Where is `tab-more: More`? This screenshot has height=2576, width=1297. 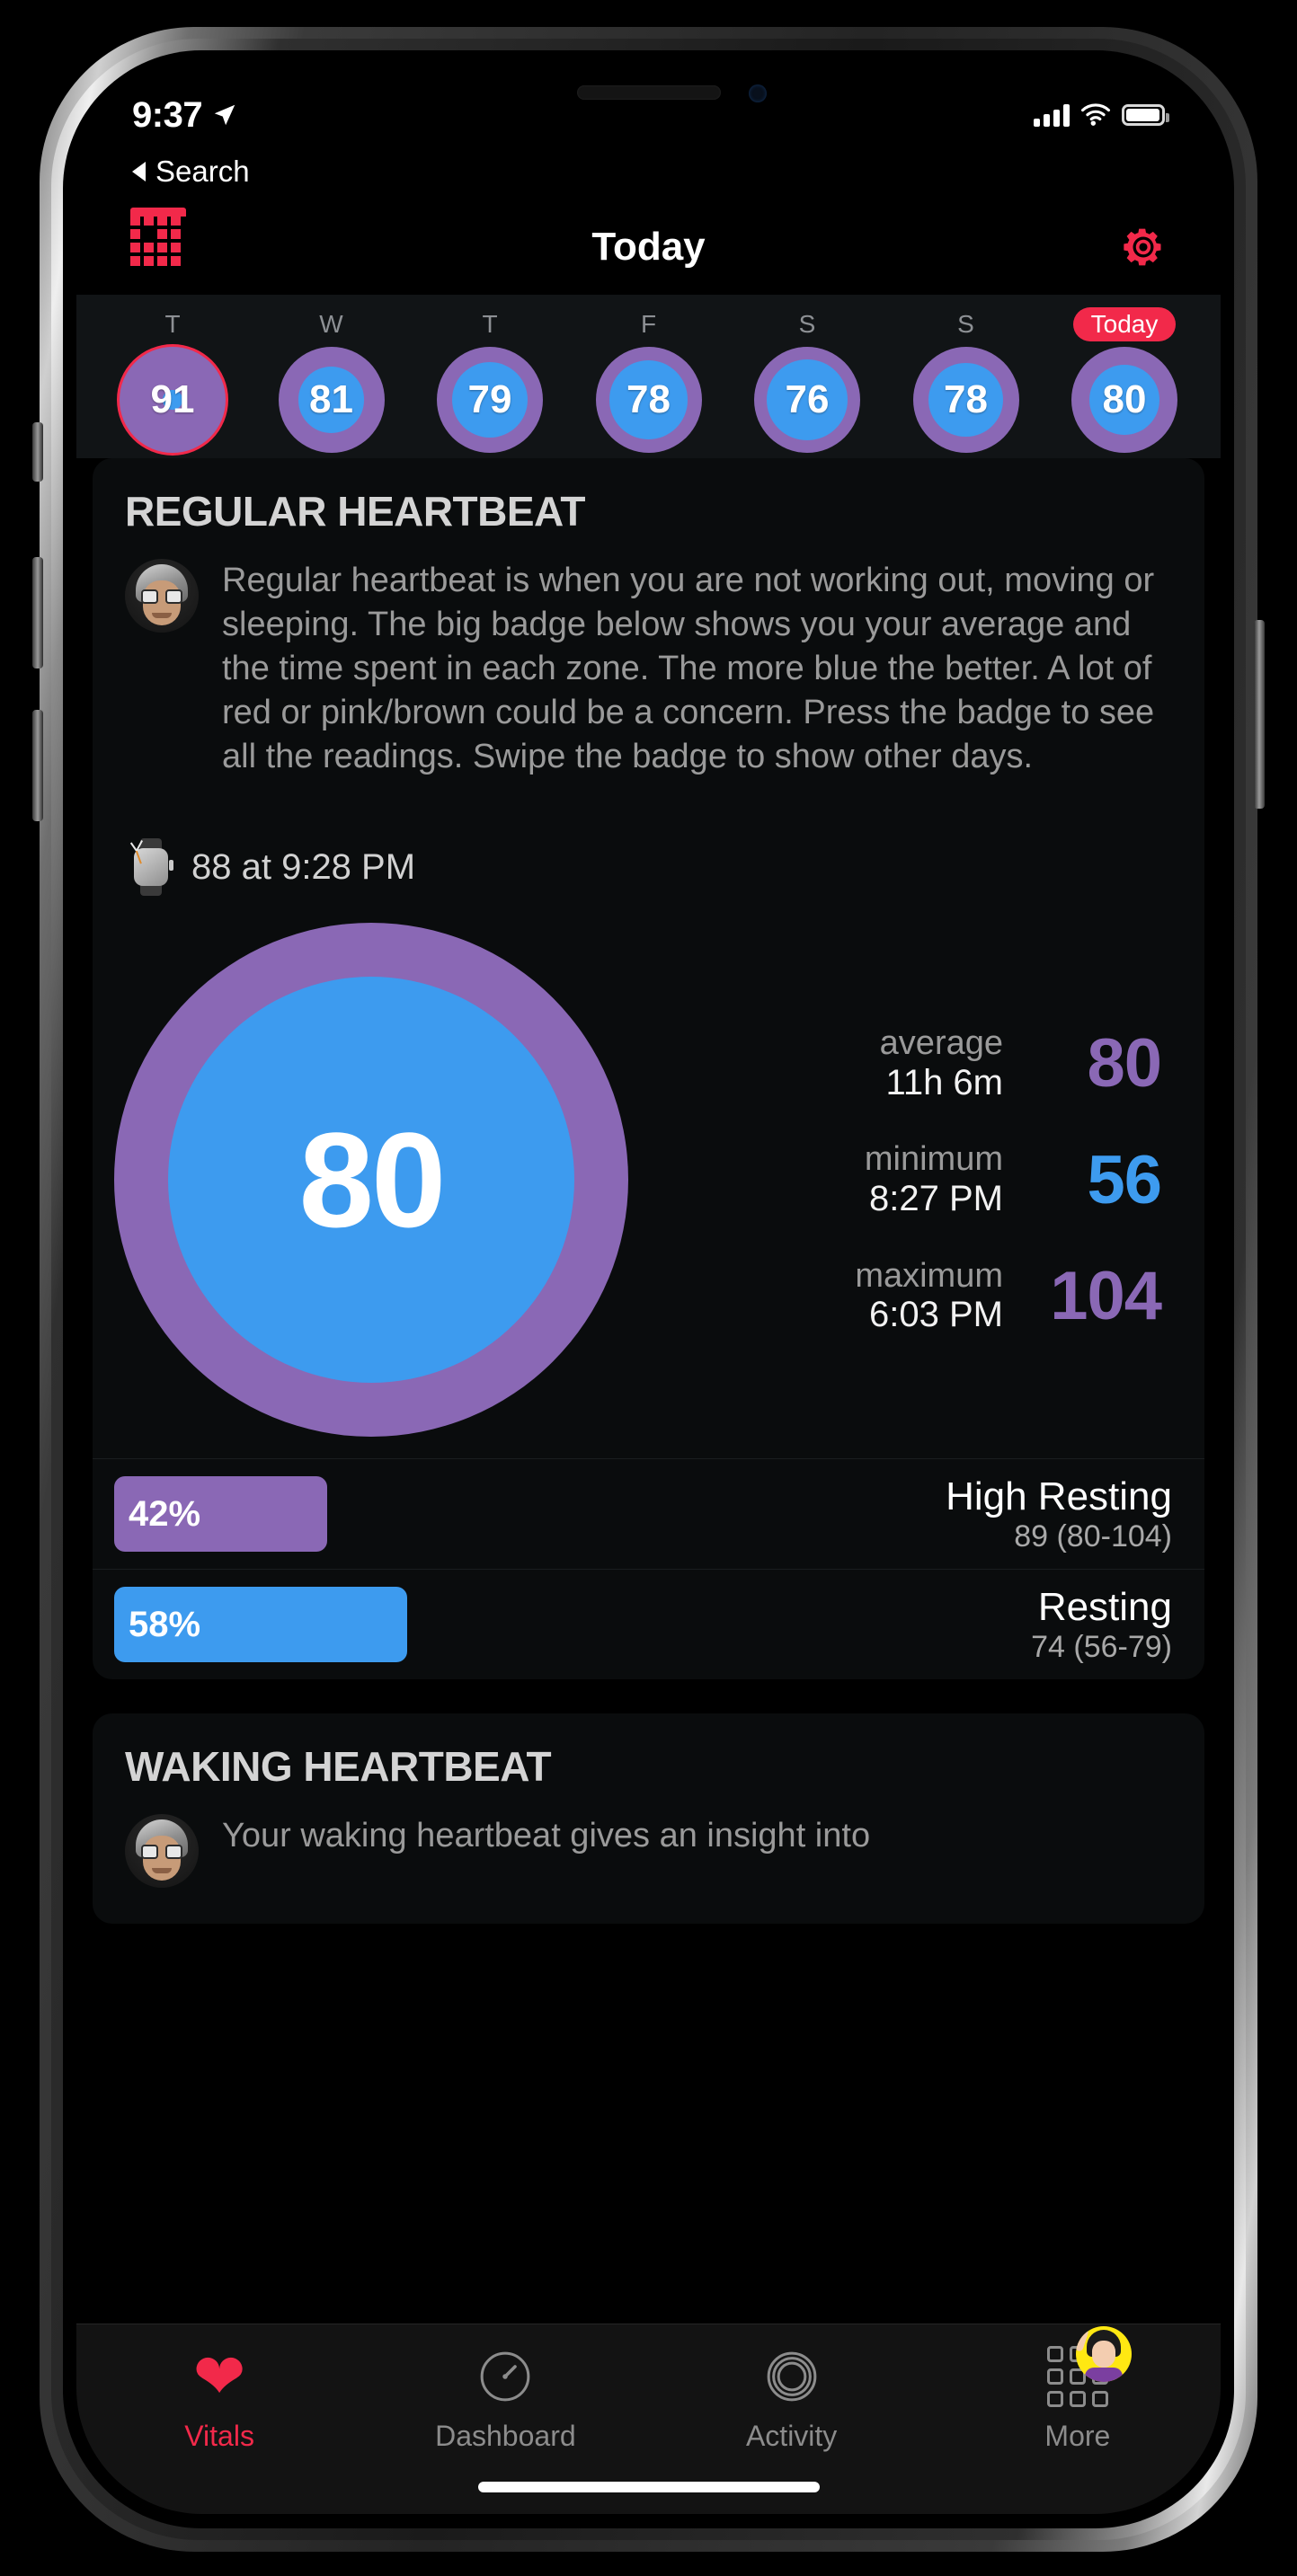
tab-more: More is located at coordinates (1078, 2389).